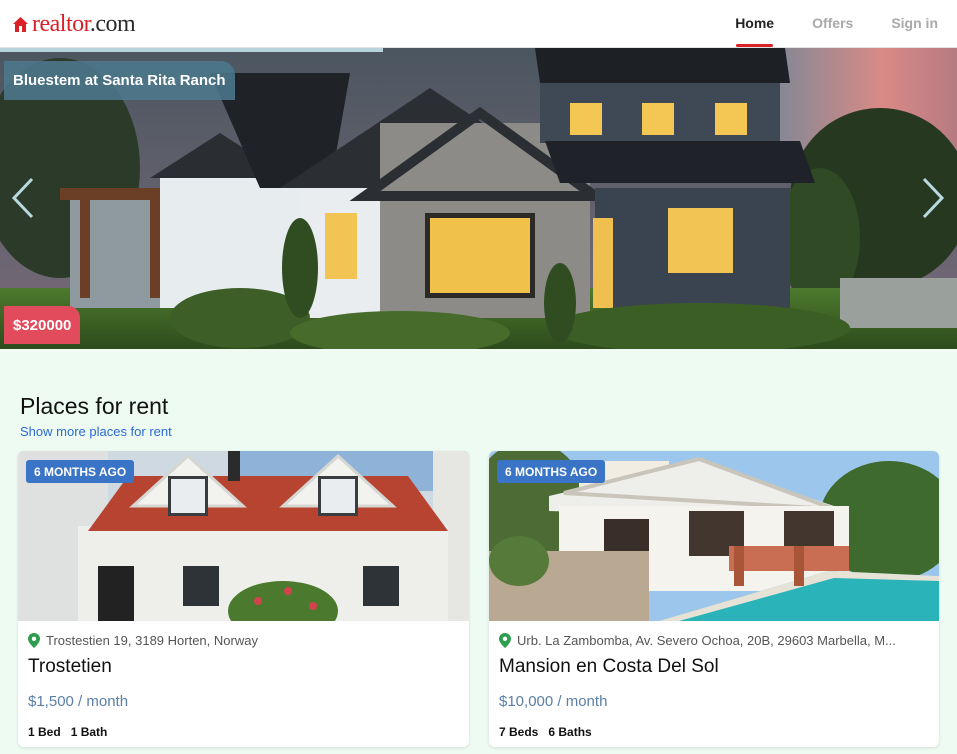 Image resolution: width=957 pixels, height=754 pixels. Describe the element at coordinates (70, 666) in the screenshot. I see `listing-name: Trostetien` at that location.